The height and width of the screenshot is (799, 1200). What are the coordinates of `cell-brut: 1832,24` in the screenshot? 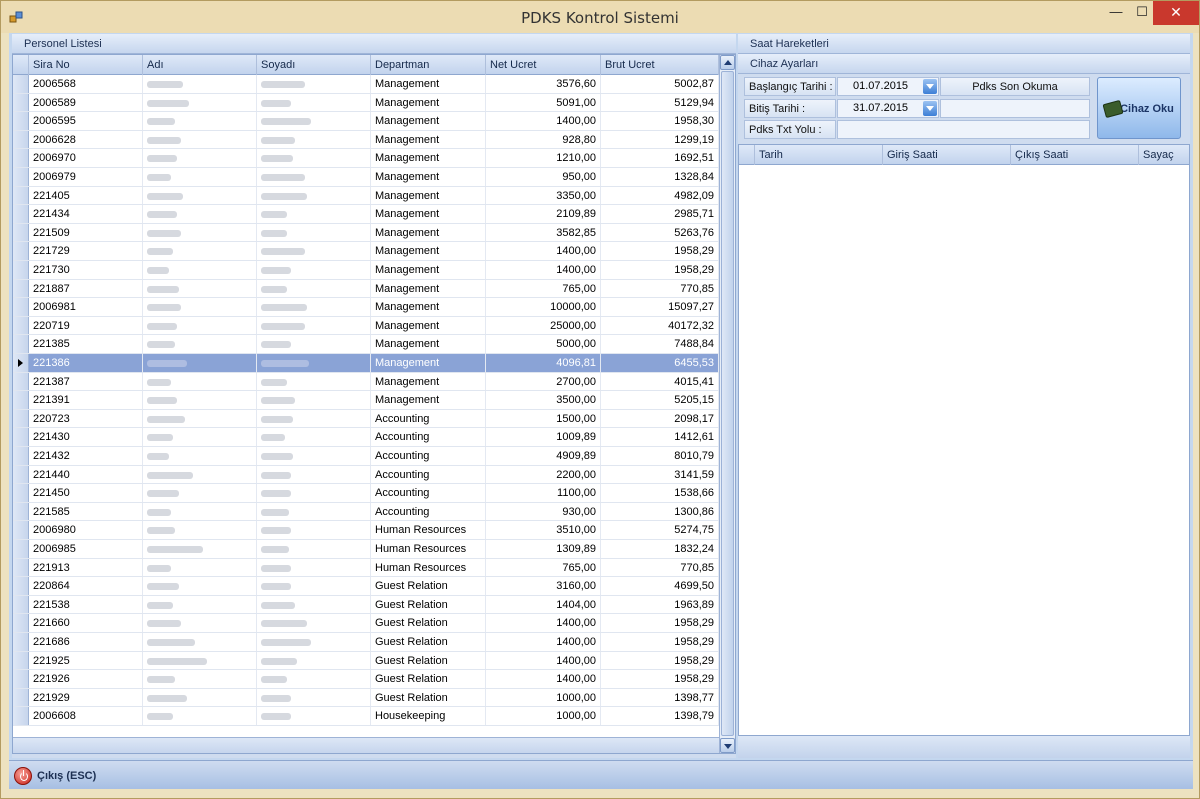 It's located at (660, 549).